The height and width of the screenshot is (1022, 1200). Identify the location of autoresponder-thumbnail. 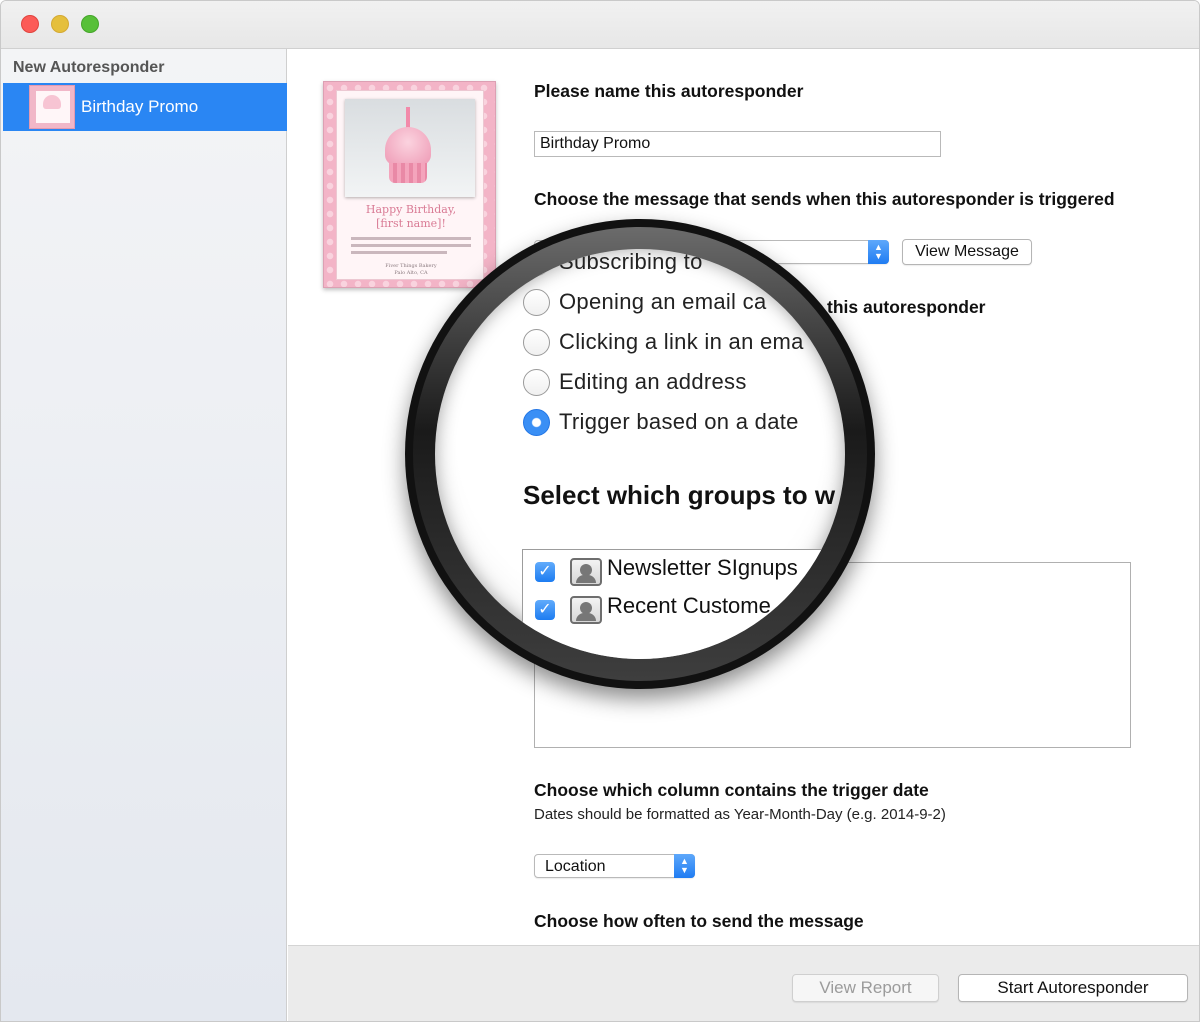
(52, 107).